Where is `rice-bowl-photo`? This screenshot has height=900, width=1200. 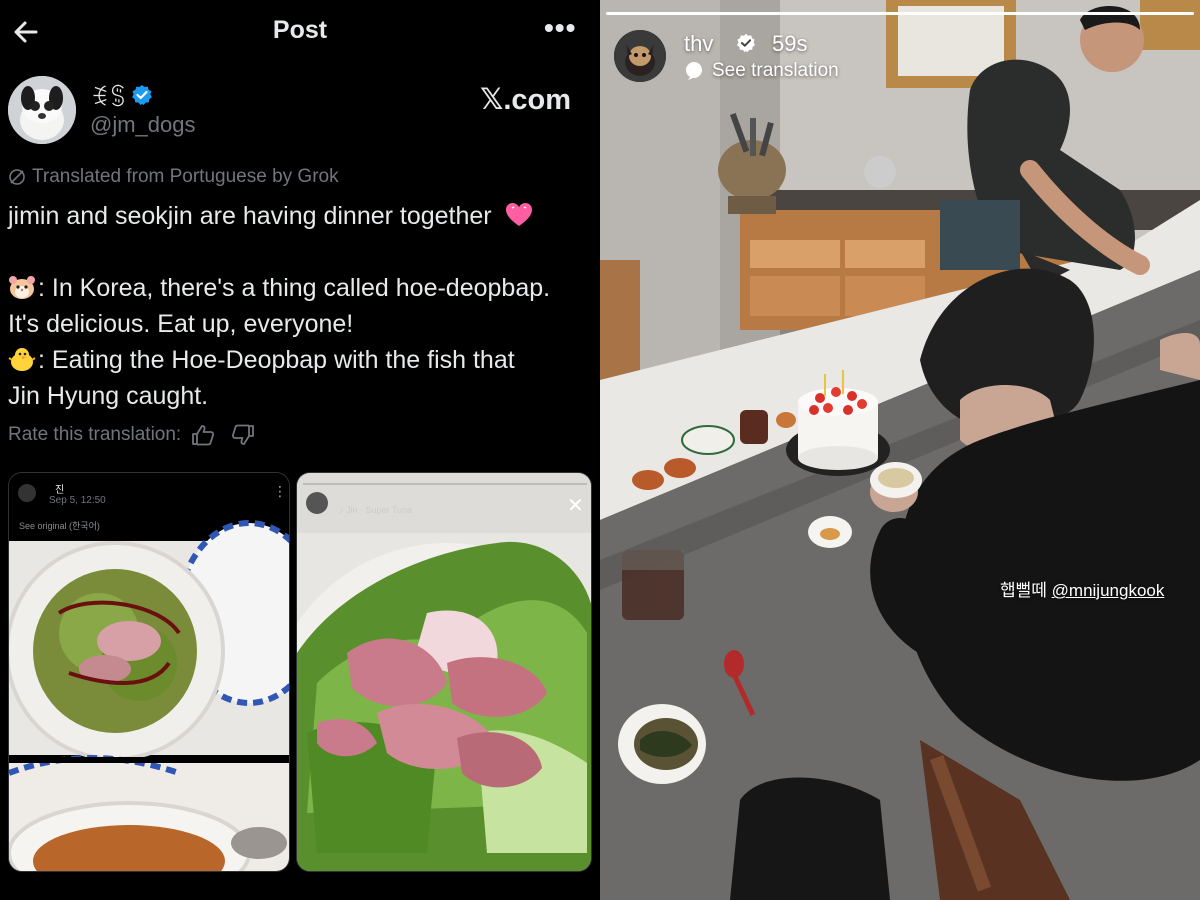
rice-bowl-photo is located at coordinates (149, 672).